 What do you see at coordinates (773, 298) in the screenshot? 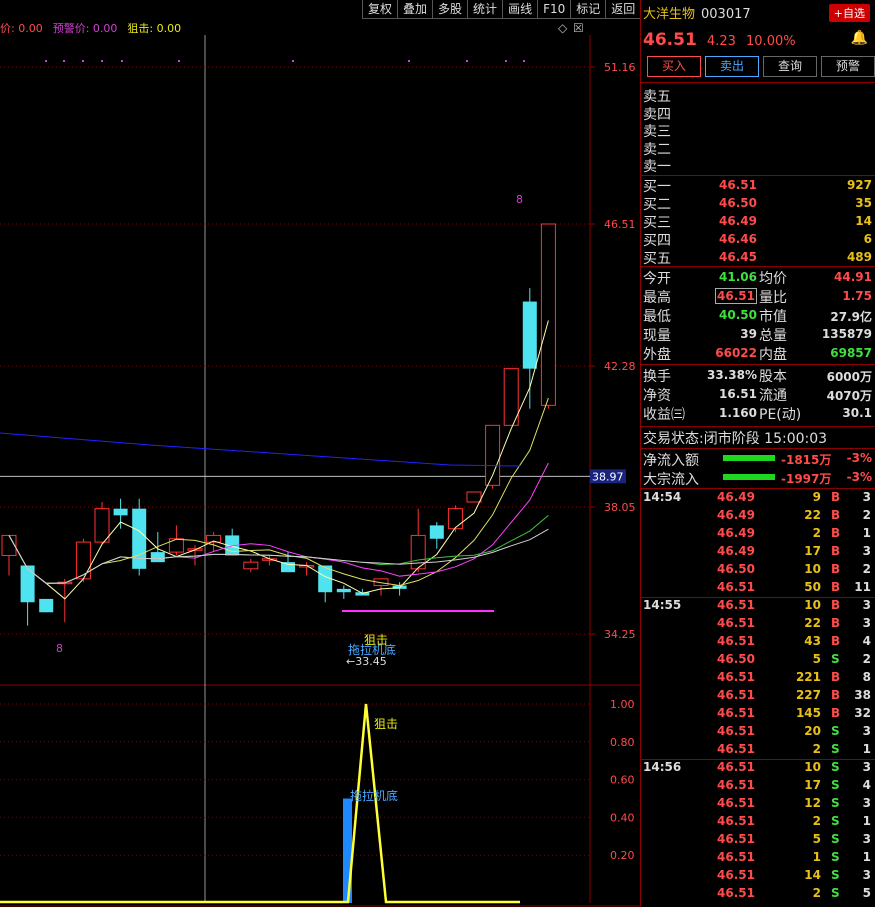
I see `stat-label: 量比` at bounding box center [773, 298].